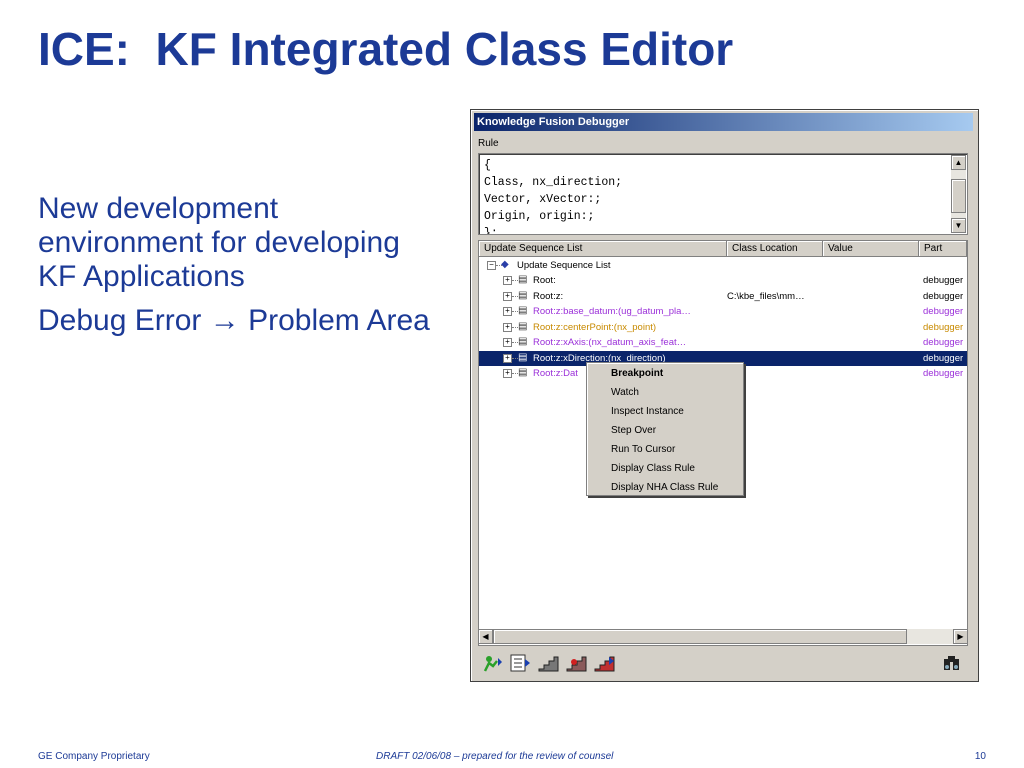  I want to click on table-row: + ▤ Root:z:centerPoint:(nx_point) debugger, so click(723, 327).